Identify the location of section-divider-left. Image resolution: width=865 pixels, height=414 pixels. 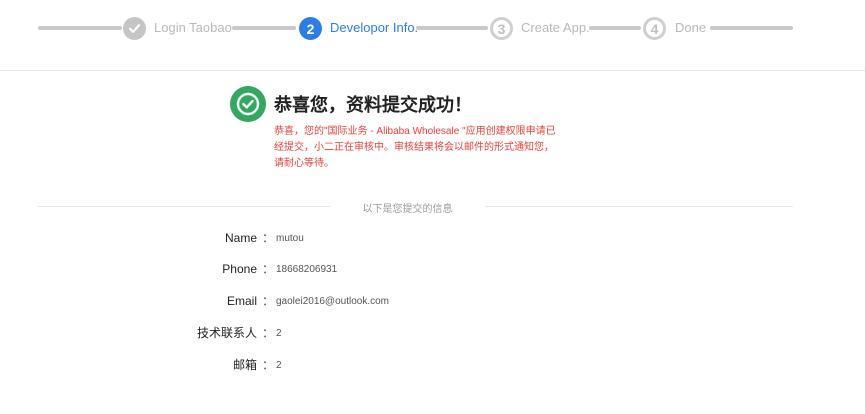
(184, 206).